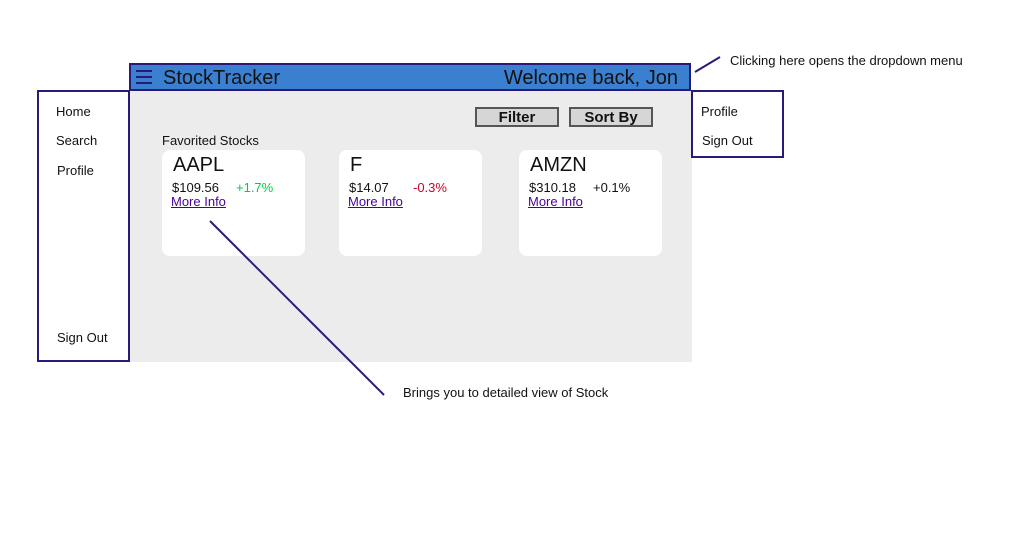 The height and width of the screenshot is (544, 1028). What do you see at coordinates (612, 187) in the screenshot?
I see `stock-change: +0.1%` at bounding box center [612, 187].